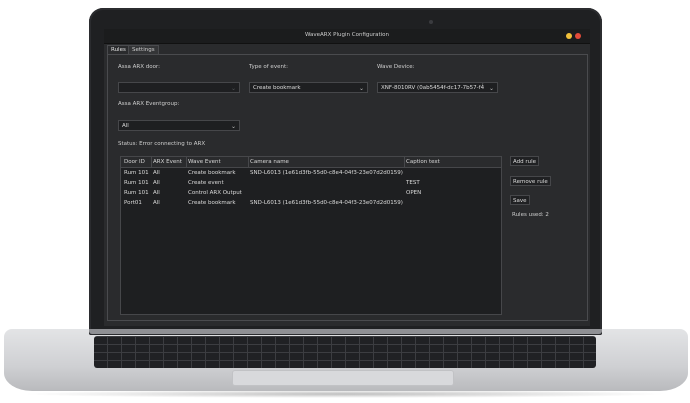 This screenshot has height=403, width=690. I want to click on window-title: WaveARX Plugin Configuration, so click(347, 35).